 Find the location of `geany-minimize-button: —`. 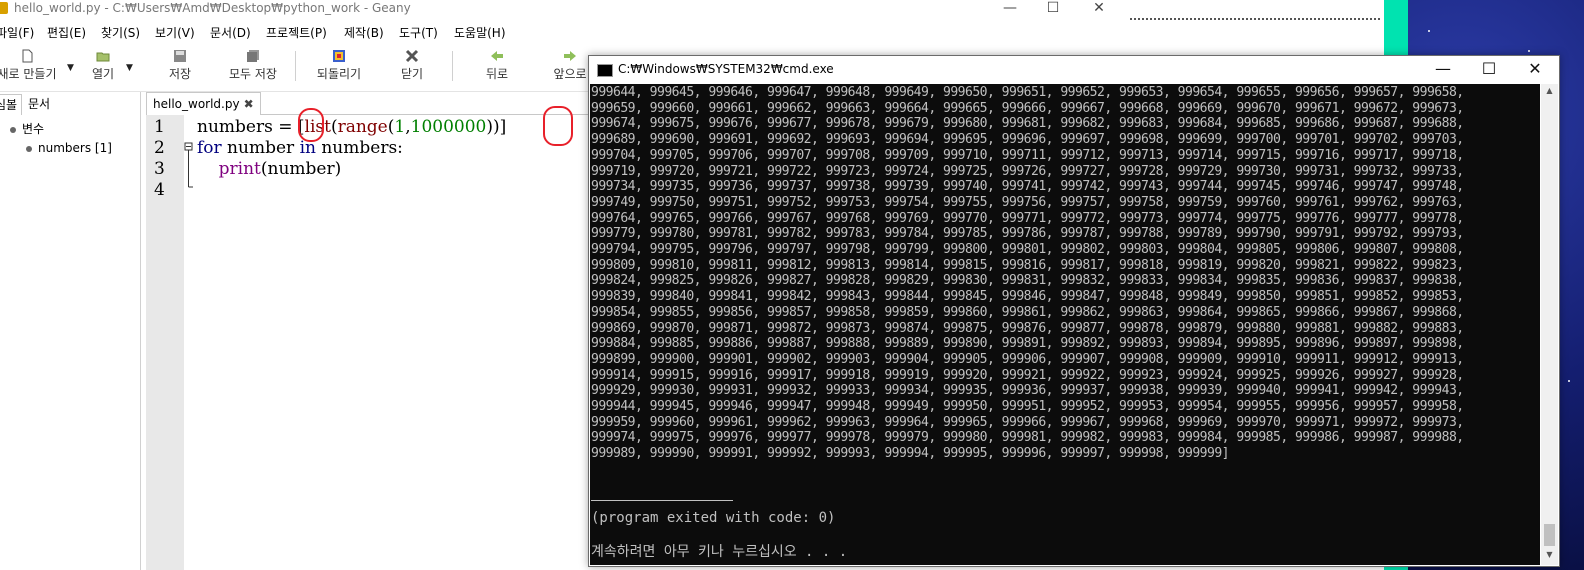

geany-minimize-button: — is located at coordinates (1010, 10).